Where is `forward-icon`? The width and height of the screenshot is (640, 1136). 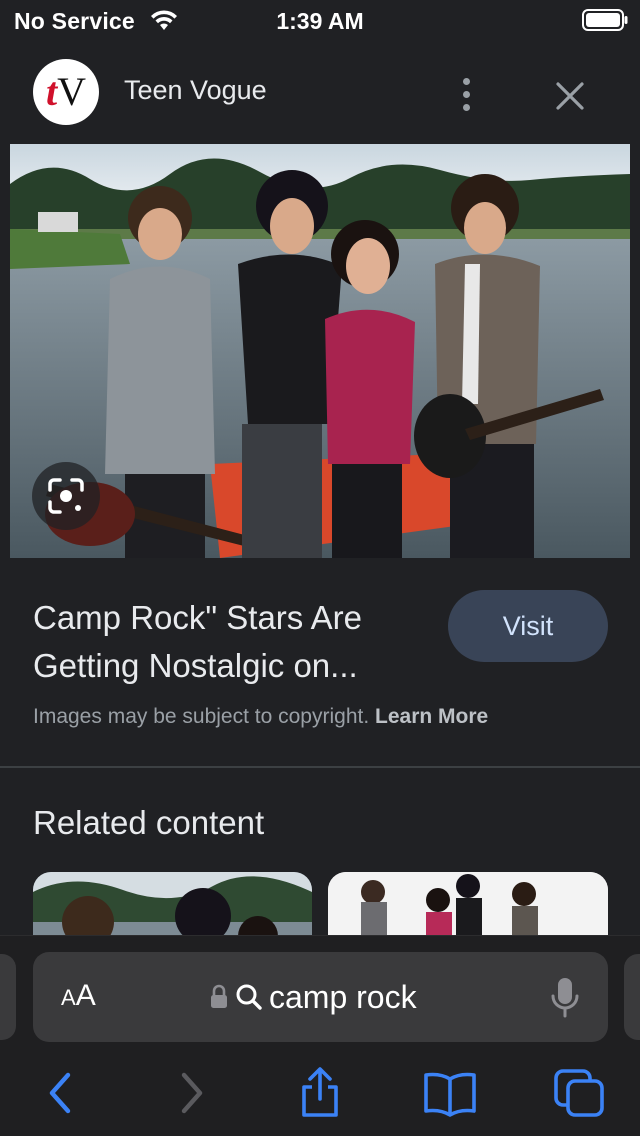
forward-icon is located at coordinates (192, 1093).